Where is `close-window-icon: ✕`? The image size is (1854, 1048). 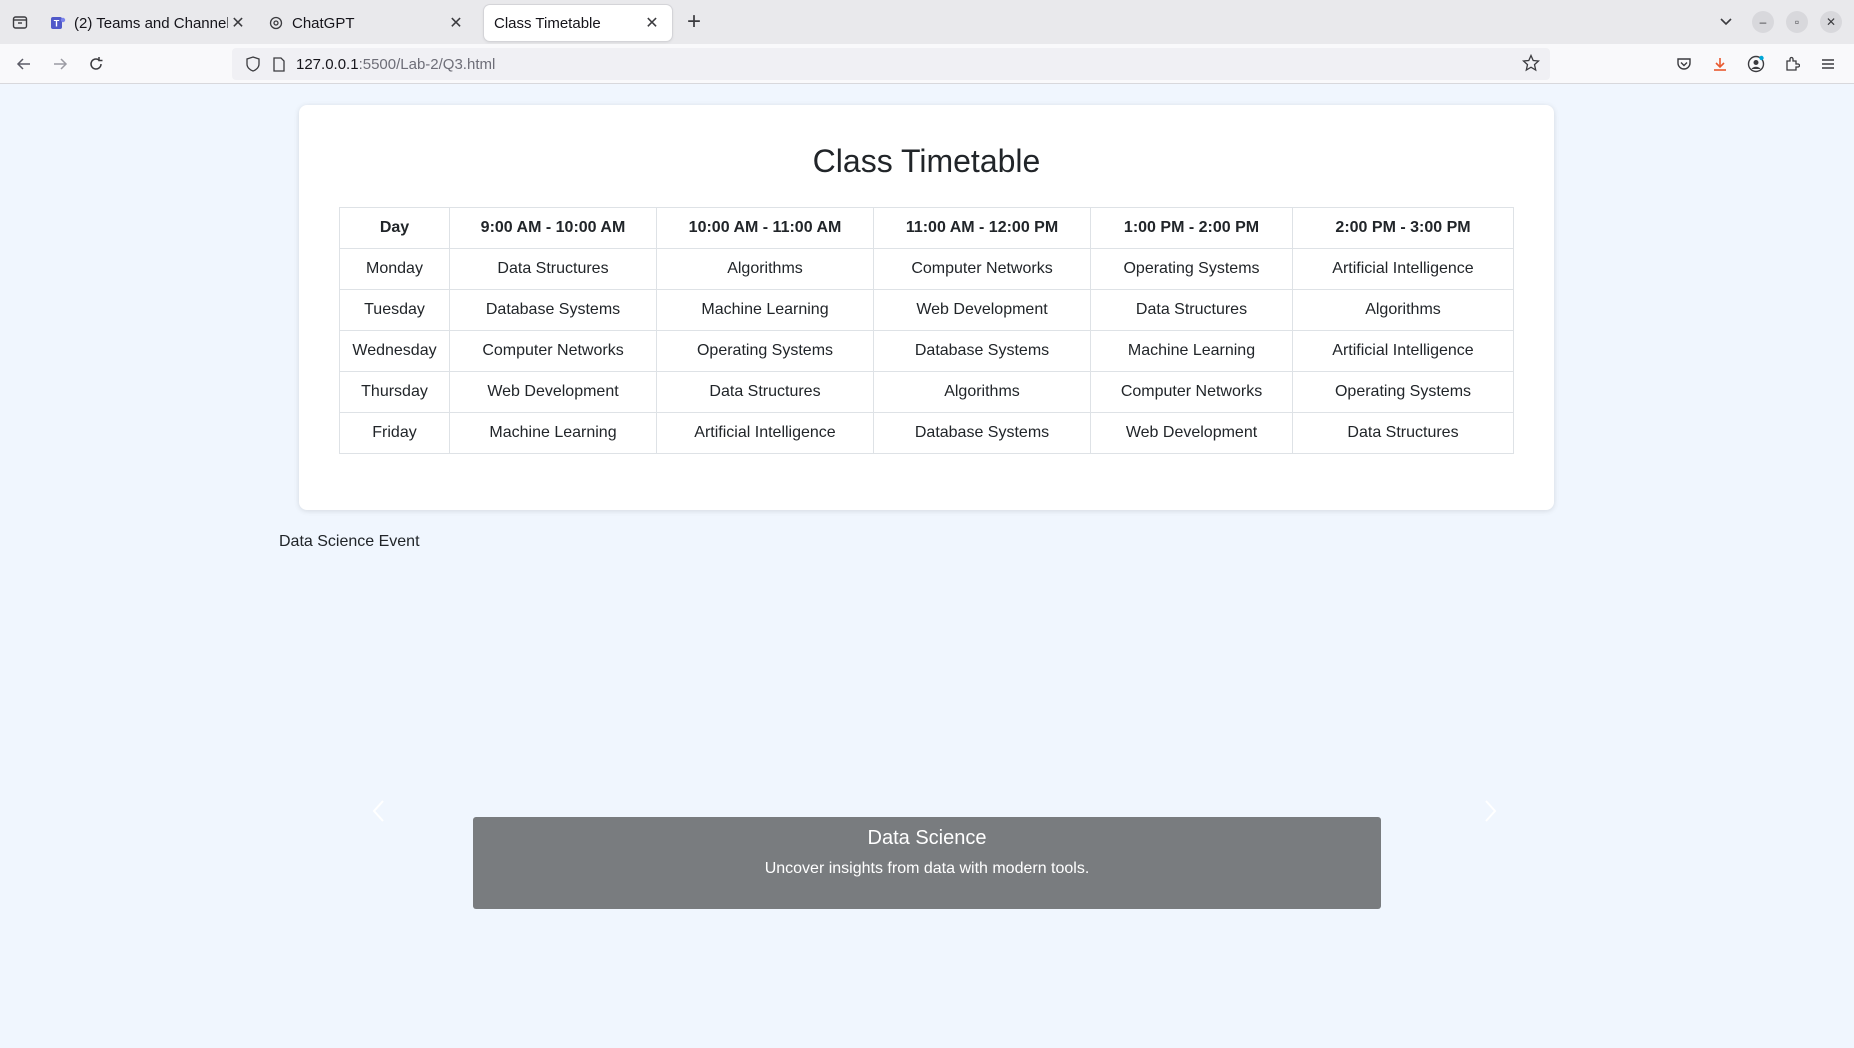
close-window-icon: ✕ is located at coordinates (1831, 22).